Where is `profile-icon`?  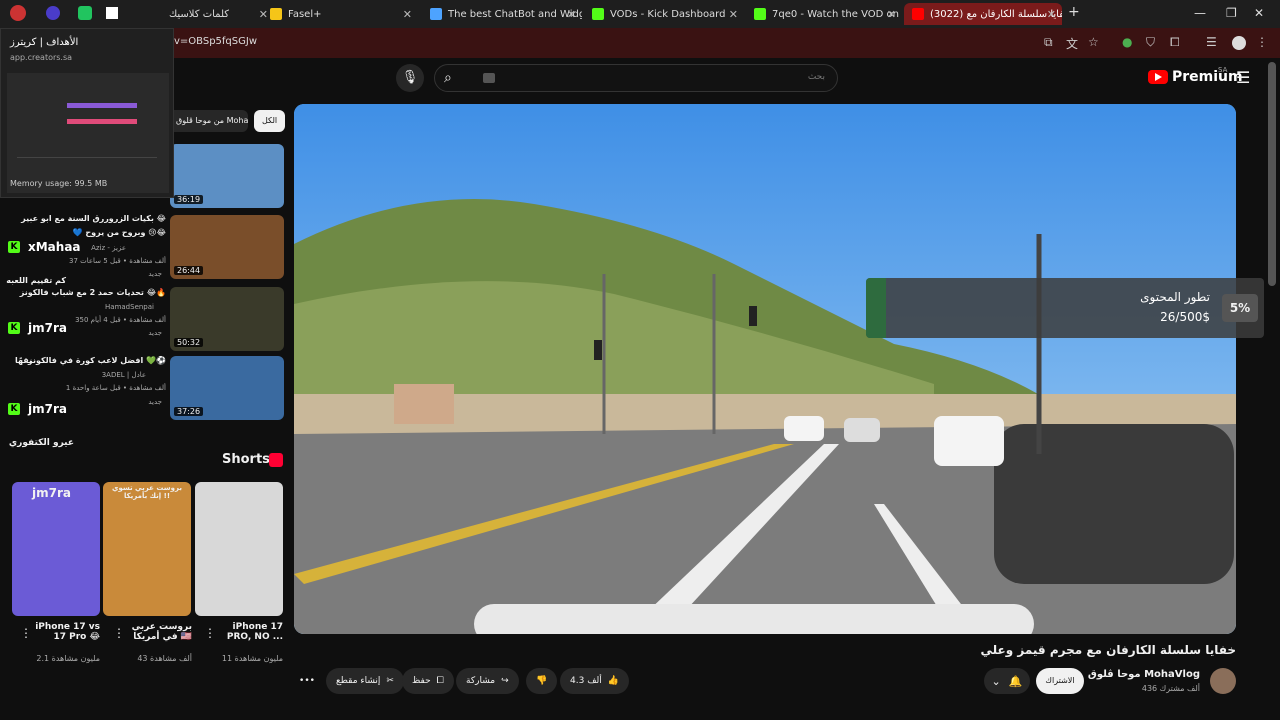 profile-icon is located at coordinates (18, 13).